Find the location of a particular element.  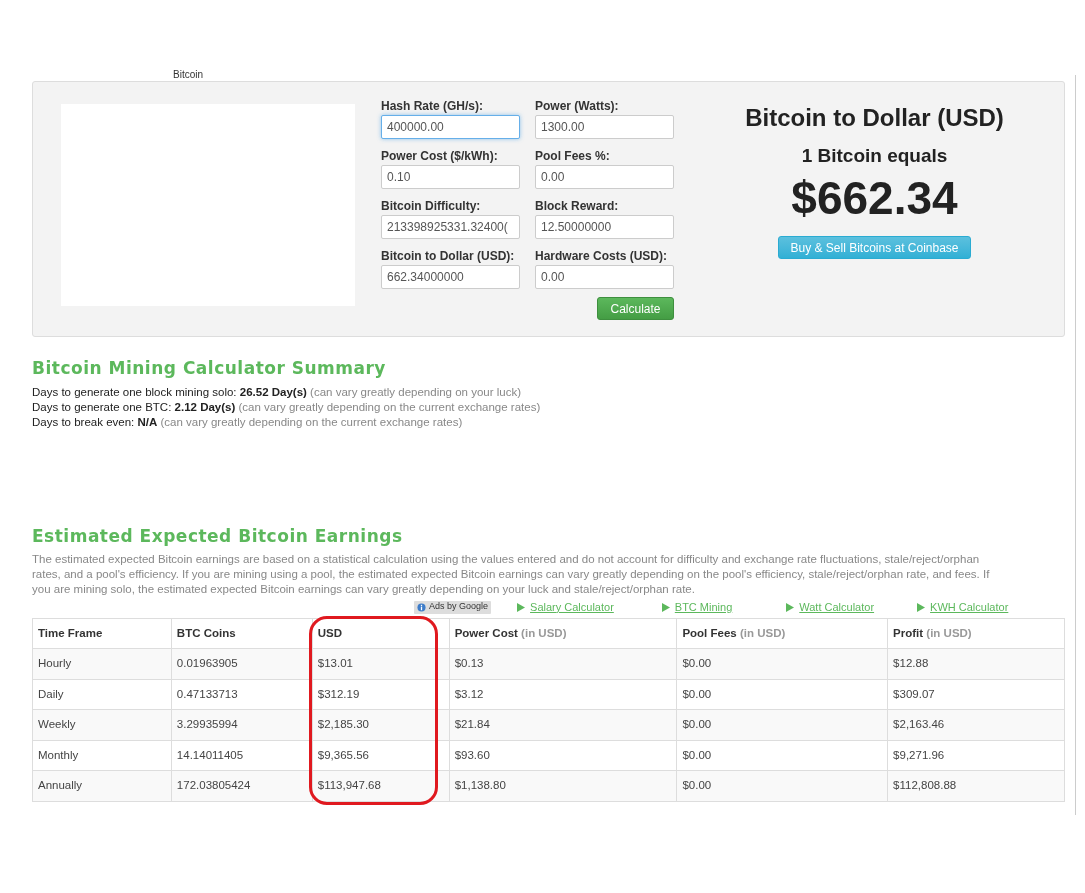

summary-heading: Bitcoin Mining Calculator Summary is located at coordinates (209, 368).